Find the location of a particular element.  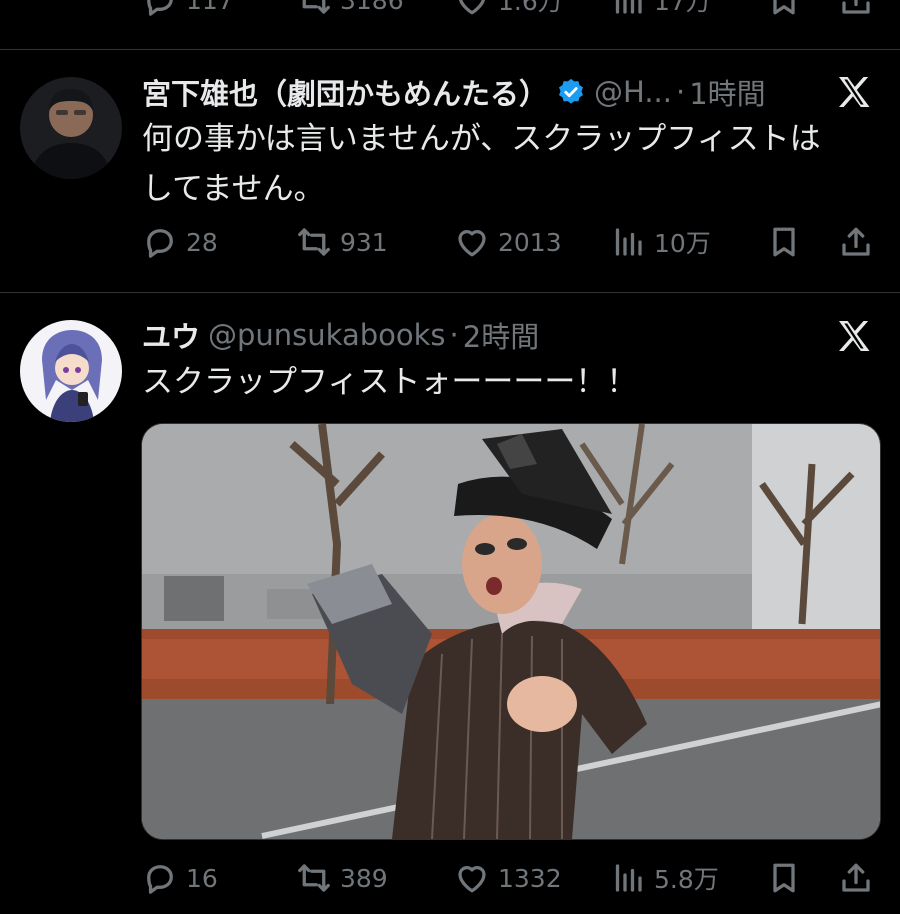

views-count: 5.8万 is located at coordinates (686, 879).